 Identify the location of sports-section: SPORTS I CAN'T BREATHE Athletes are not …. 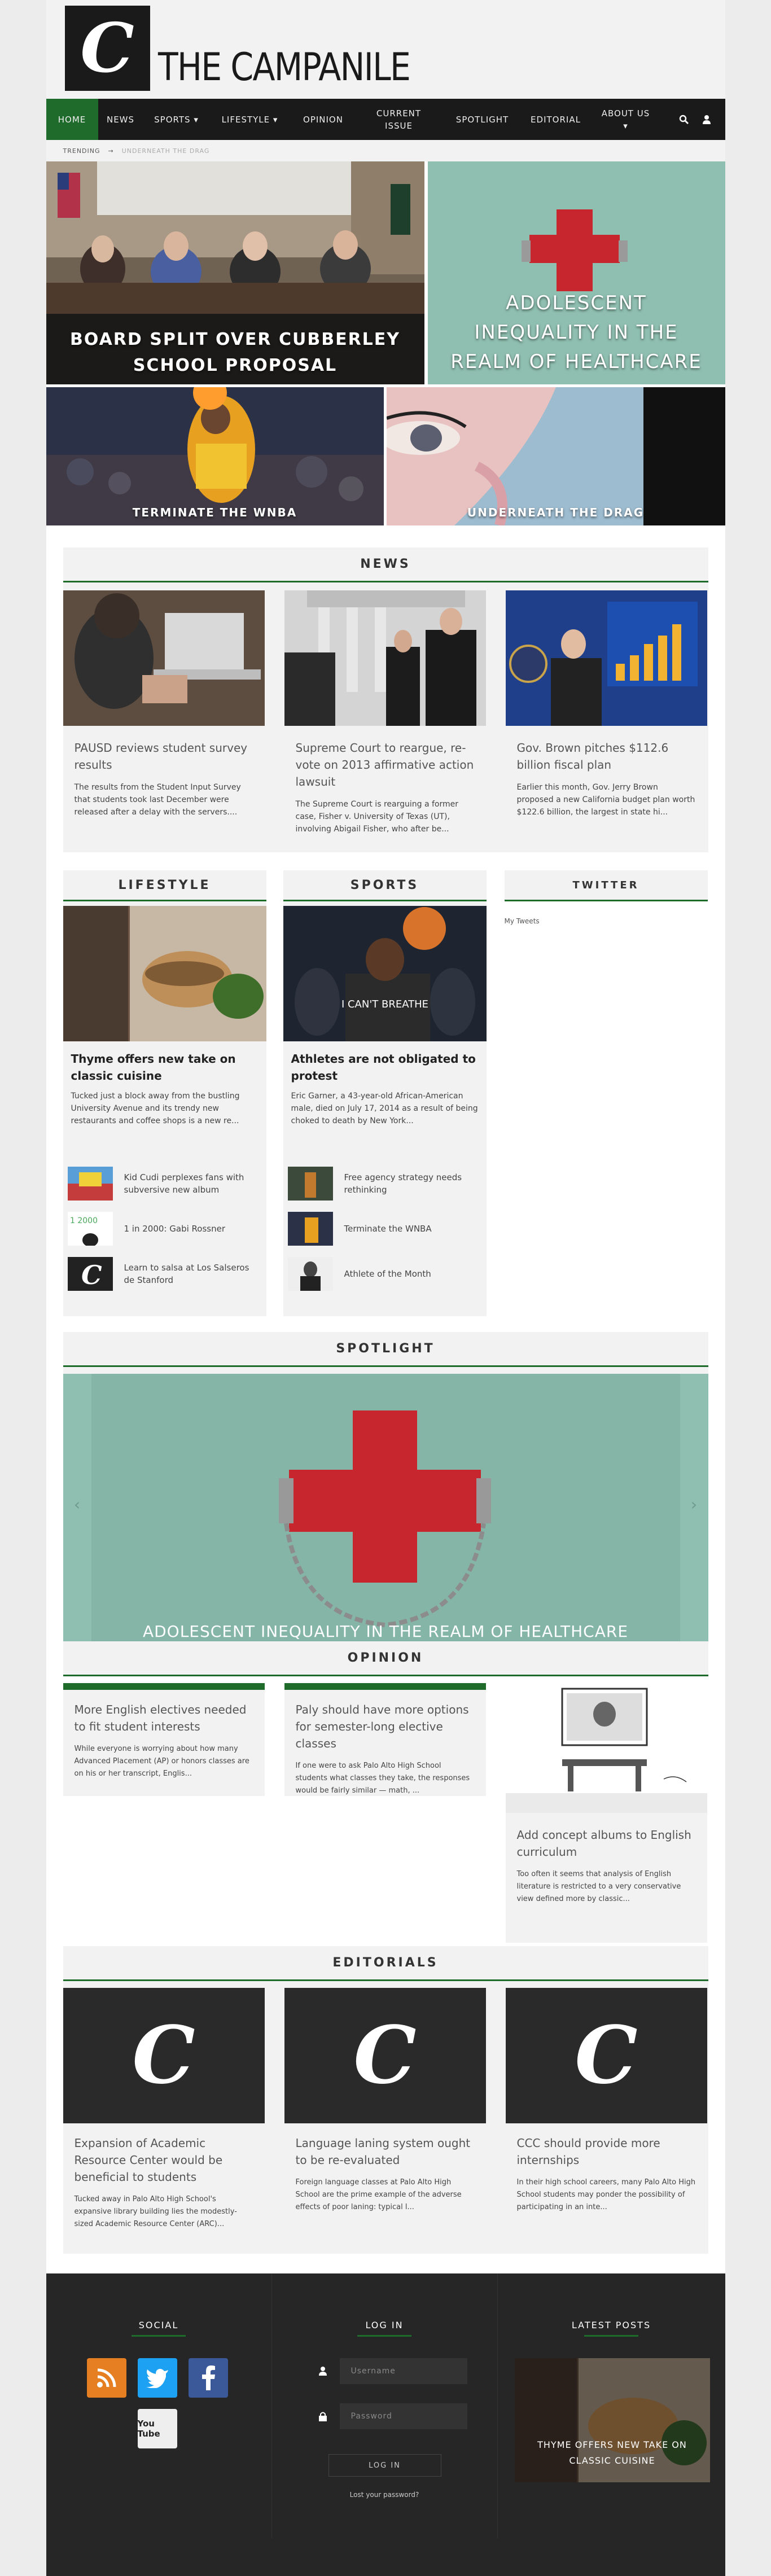
(385, 1093).